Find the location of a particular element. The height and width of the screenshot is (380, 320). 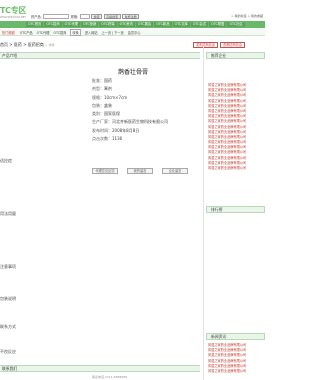

message-button: 我的留言 is located at coordinates (140, 171).